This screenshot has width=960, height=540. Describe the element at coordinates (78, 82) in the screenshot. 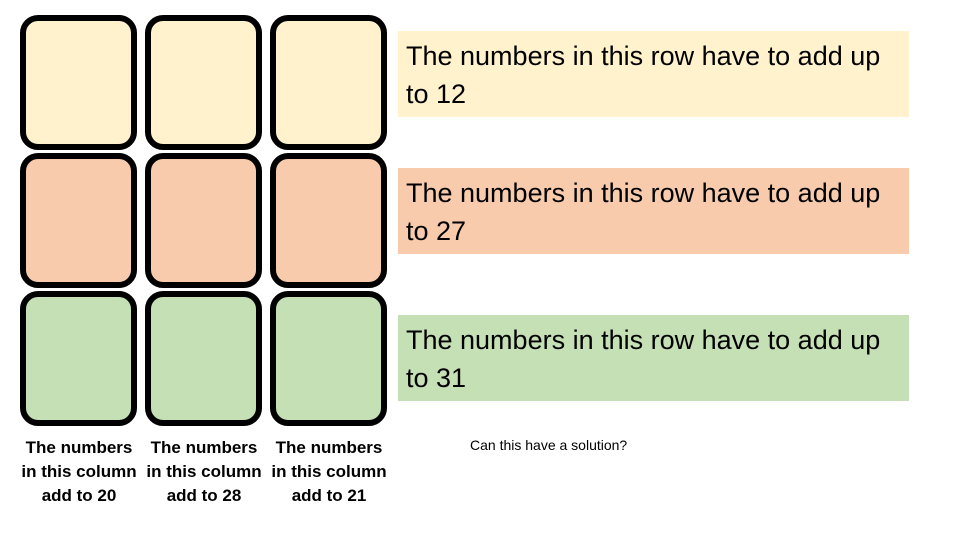

I see `grid-tile-r1-c1` at that location.